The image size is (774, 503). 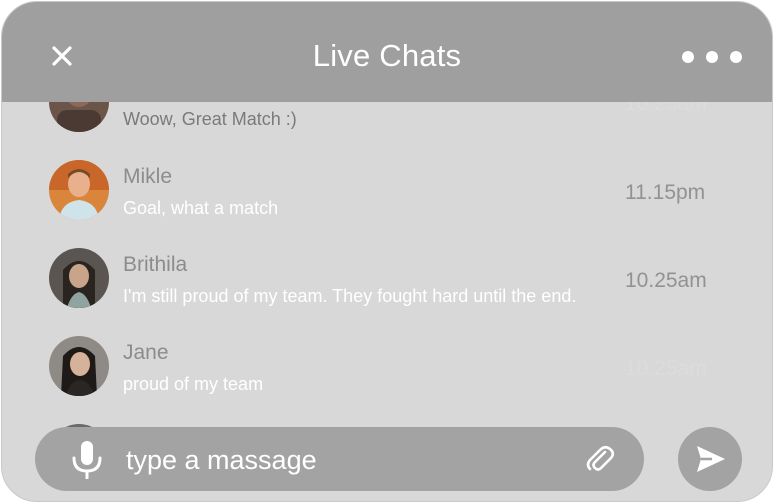 I want to click on chat-name: Jane, so click(x=146, y=352).